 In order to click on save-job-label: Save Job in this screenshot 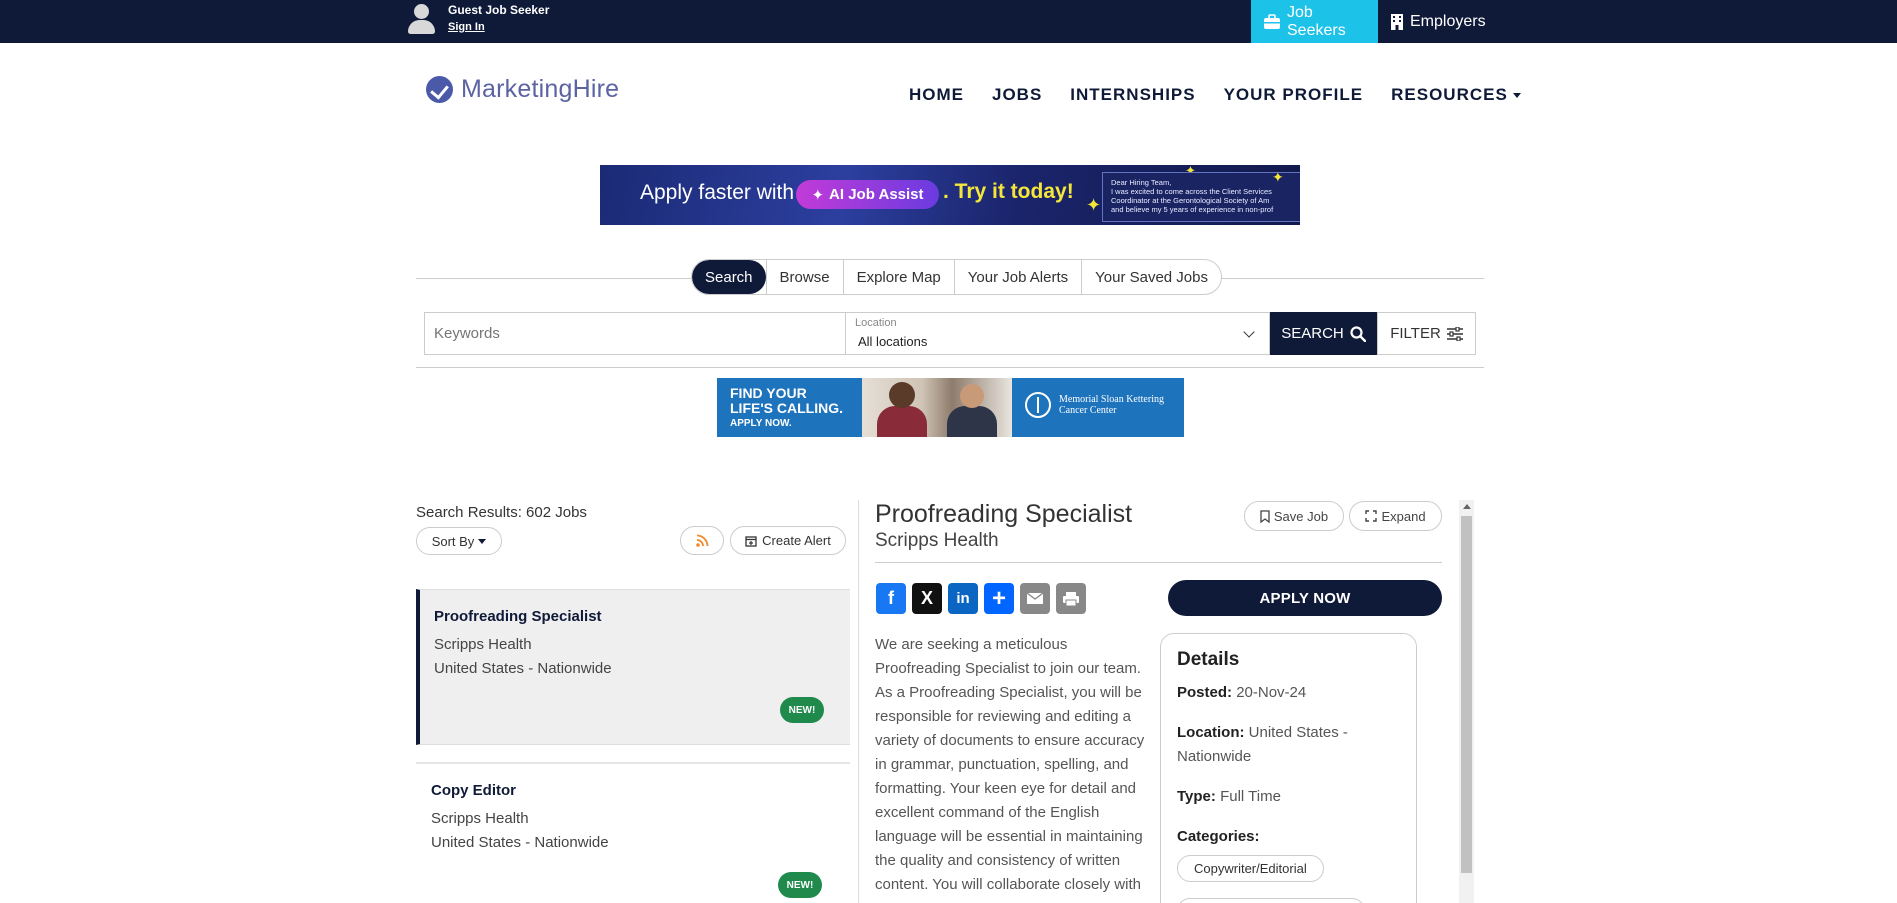, I will do `click(1301, 516)`.